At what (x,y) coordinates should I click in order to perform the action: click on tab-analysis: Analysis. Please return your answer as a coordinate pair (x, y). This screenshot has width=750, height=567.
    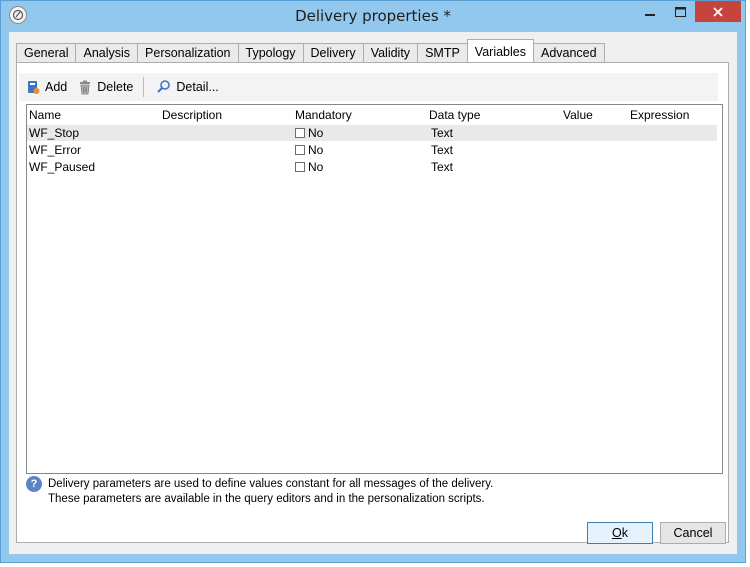
    Looking at the image, I should click on (106, 53).